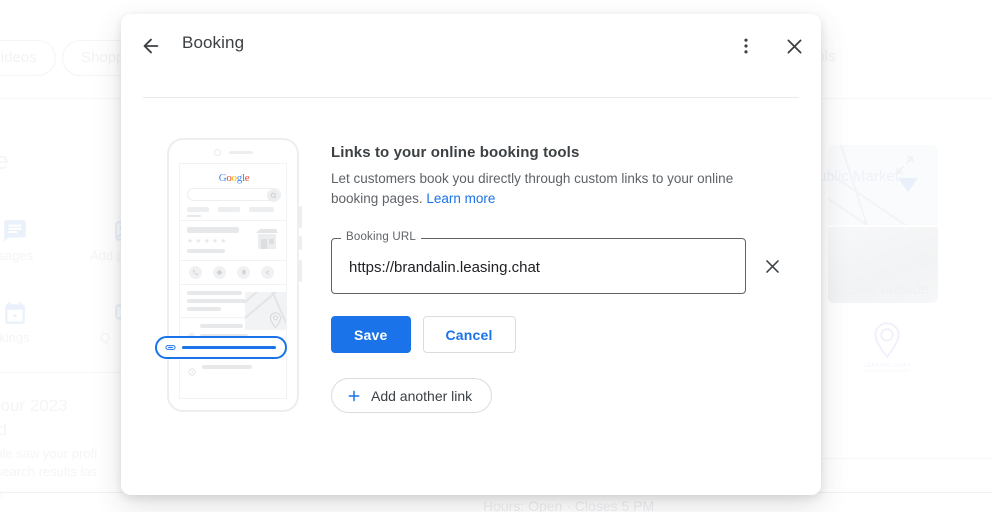 This screenshot has width=992, height=512. What do you see at coordinates (18, 57) in the screenshot?
I see `bg-chip-label: Videos` at bounding box center [18, 57].